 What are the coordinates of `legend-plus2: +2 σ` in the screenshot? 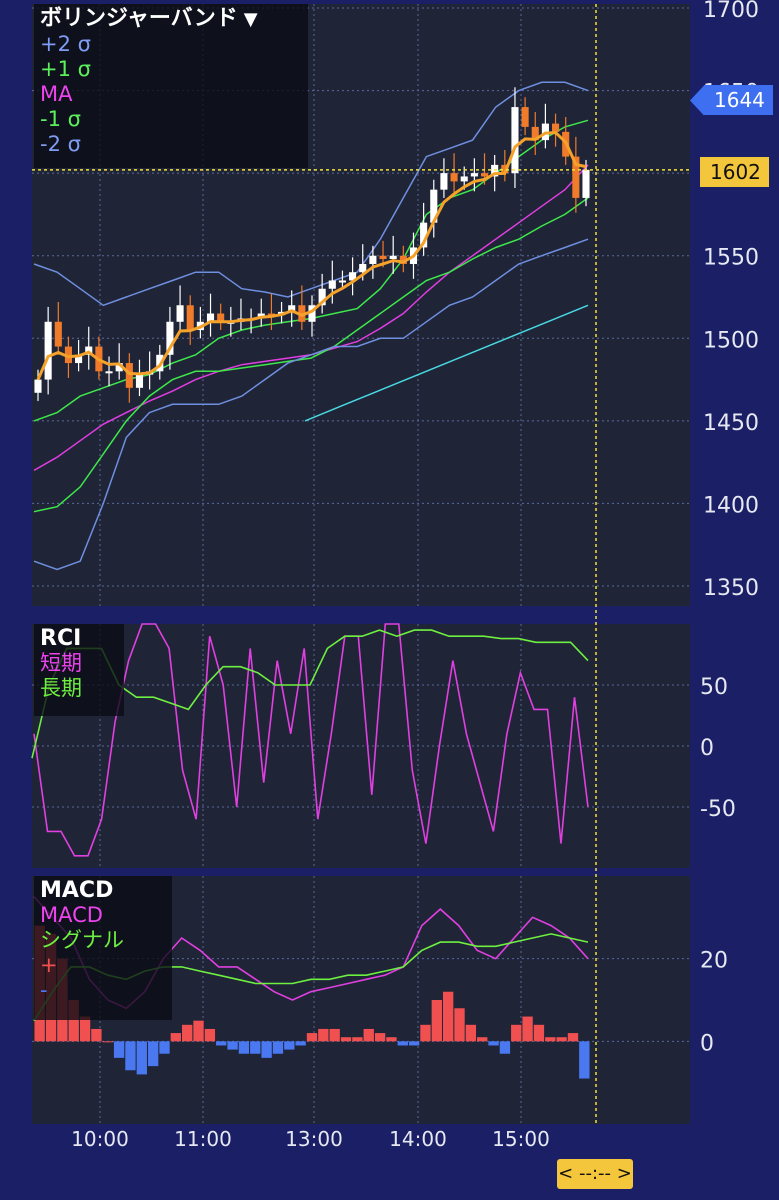 It's located at (65, 44).